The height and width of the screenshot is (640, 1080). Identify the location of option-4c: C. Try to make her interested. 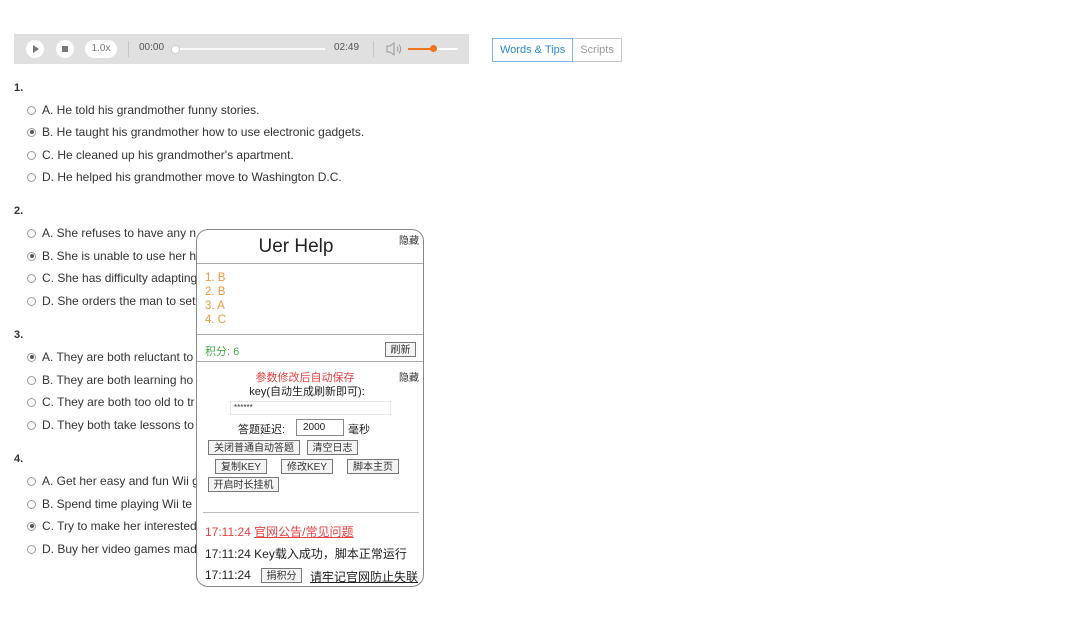
(112, 526).